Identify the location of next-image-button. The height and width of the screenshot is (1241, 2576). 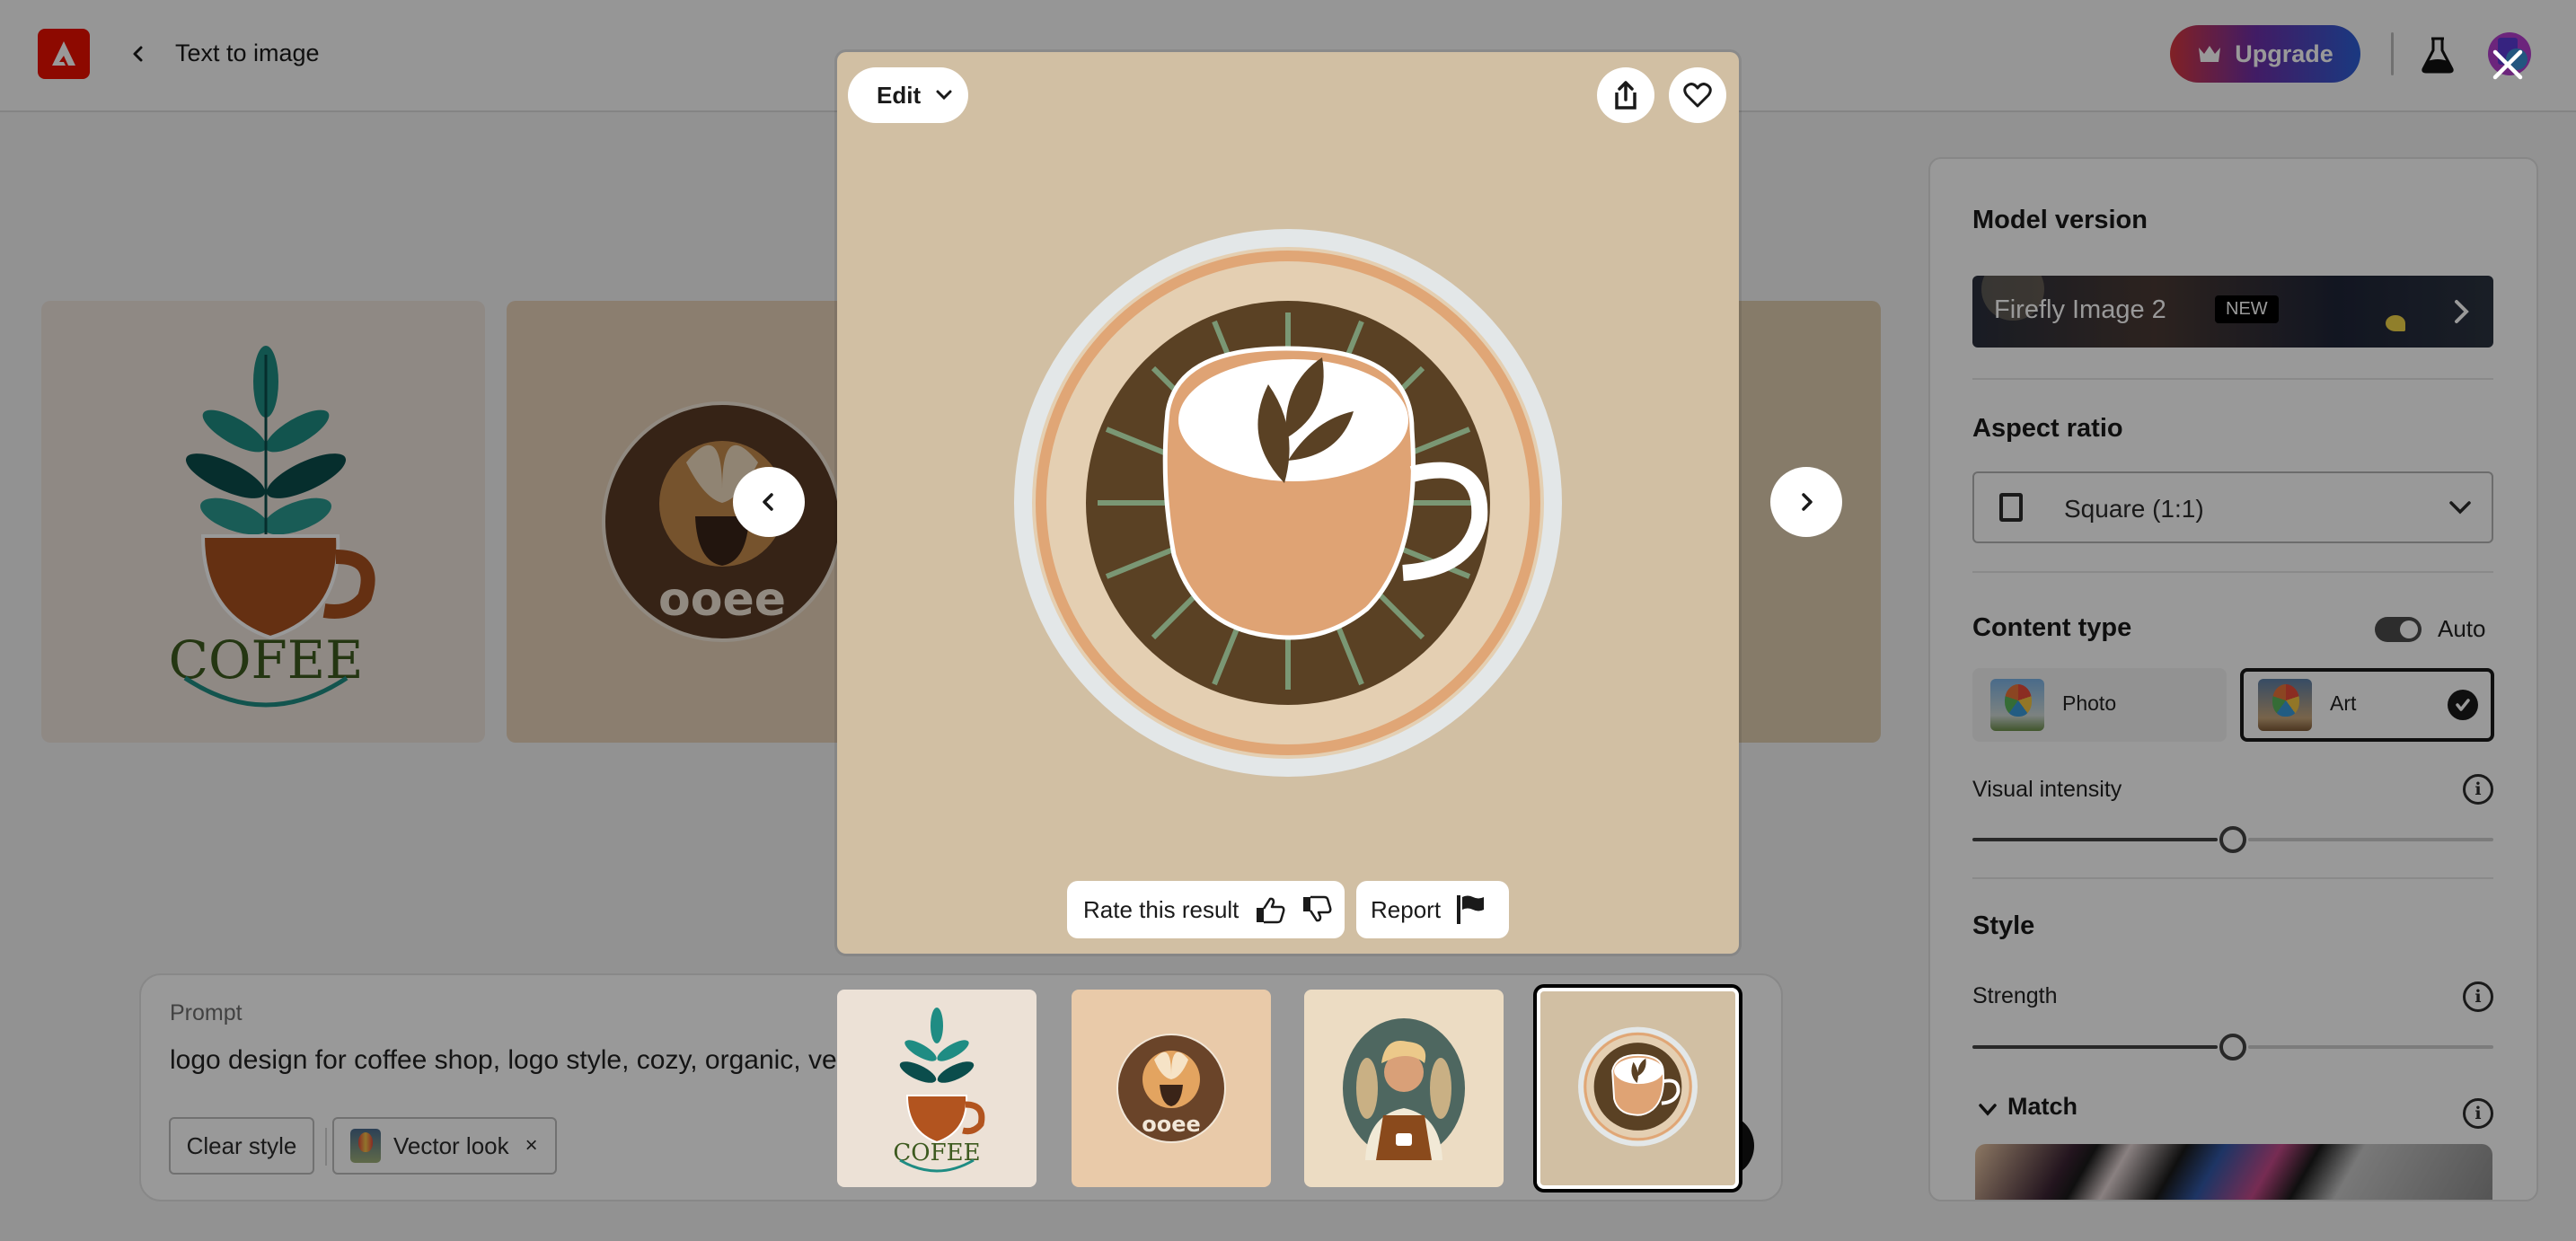
(1806, 502).